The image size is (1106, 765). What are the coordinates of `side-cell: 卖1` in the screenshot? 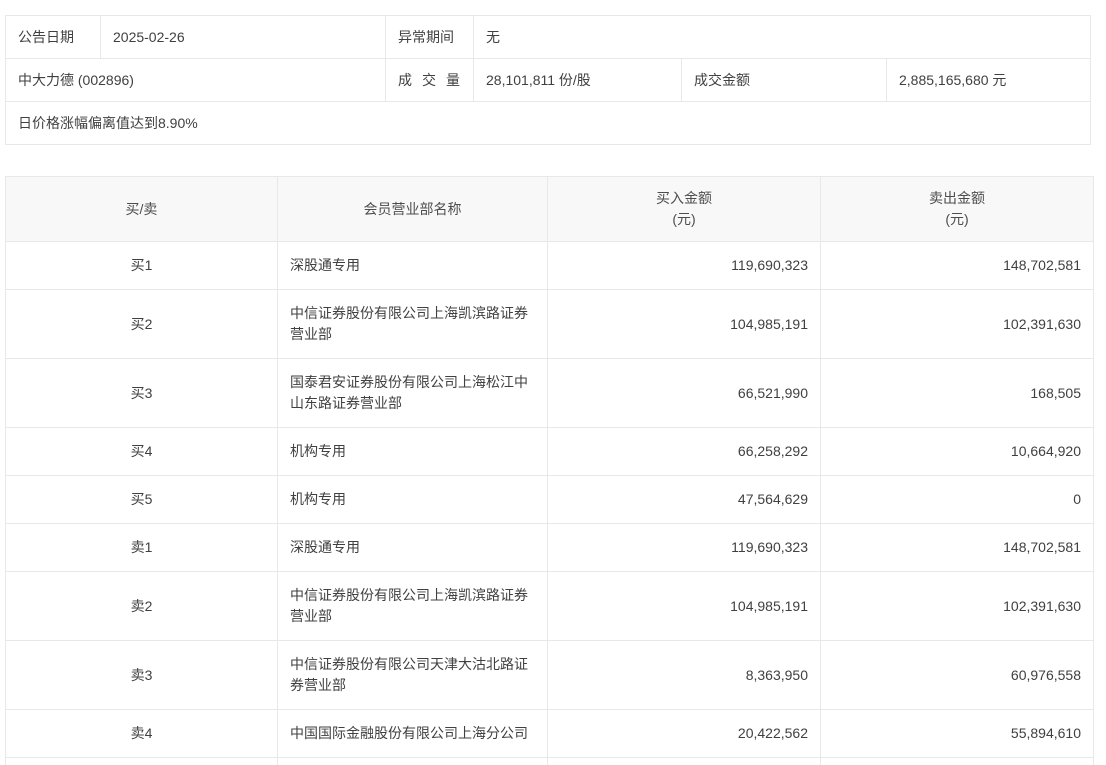 It's located at (141, 547).